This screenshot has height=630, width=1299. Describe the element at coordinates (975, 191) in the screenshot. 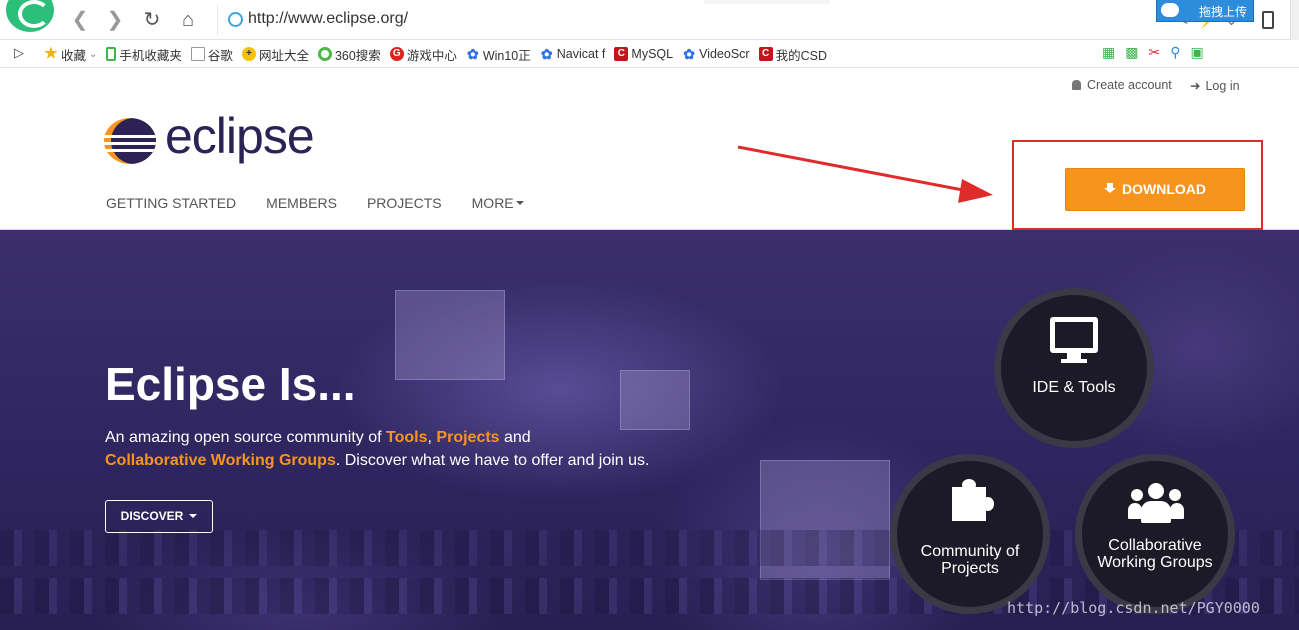

I see `annotation-arrow-head` at that location.